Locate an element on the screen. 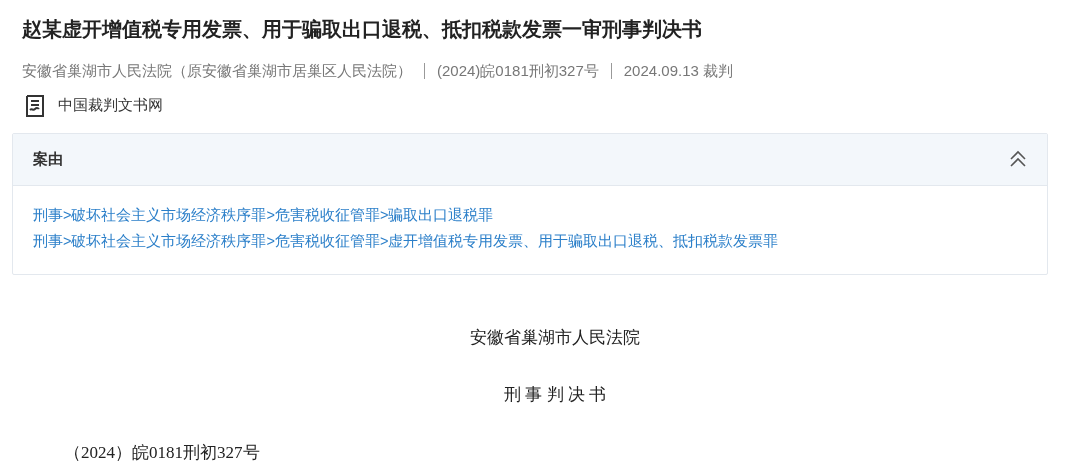  judgment-date: 2024.09.13 裁判 is located at coordinates (678, 71).